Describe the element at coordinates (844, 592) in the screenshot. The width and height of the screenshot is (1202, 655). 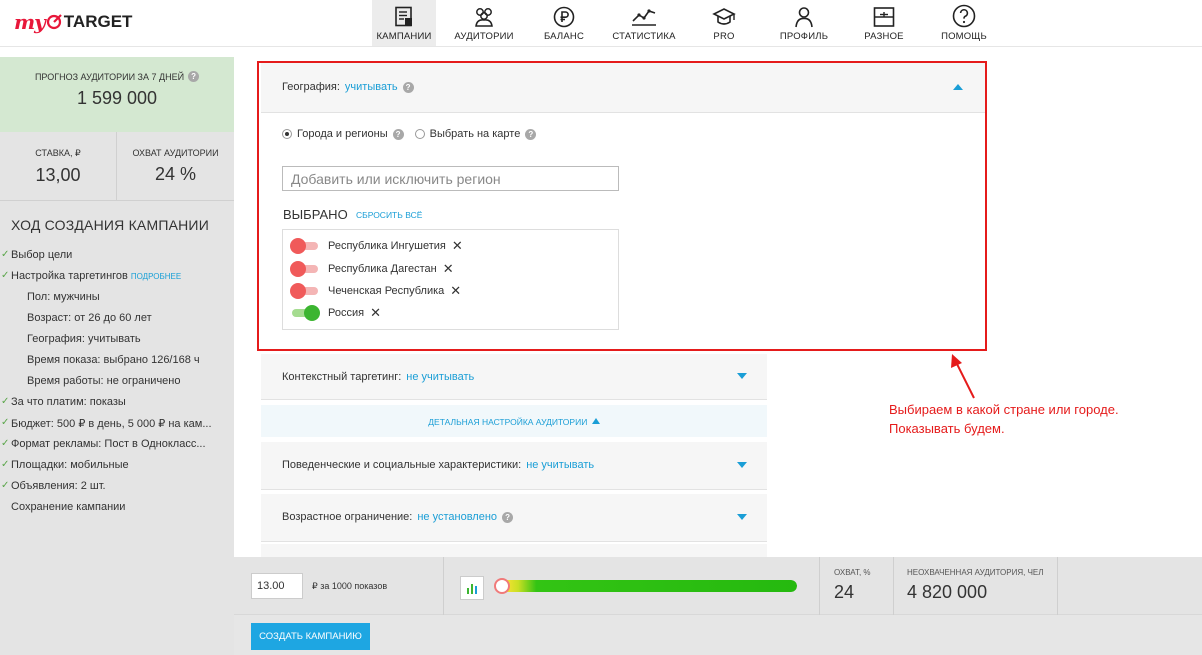
I see `coverage-percent-value: 24` at that location.